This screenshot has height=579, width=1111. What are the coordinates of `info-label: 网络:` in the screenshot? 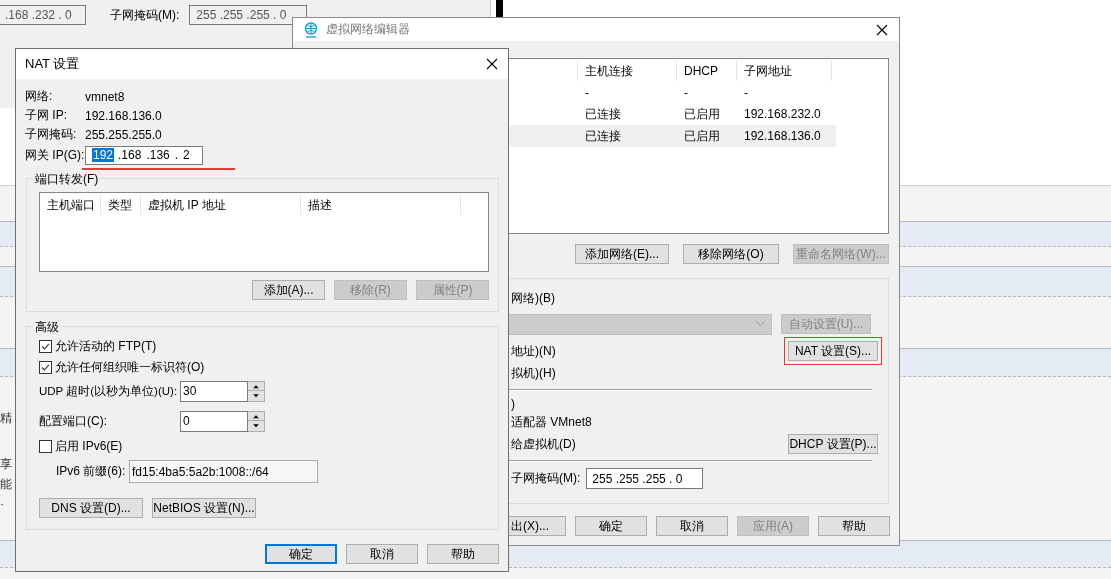 It's located at (39, 96).